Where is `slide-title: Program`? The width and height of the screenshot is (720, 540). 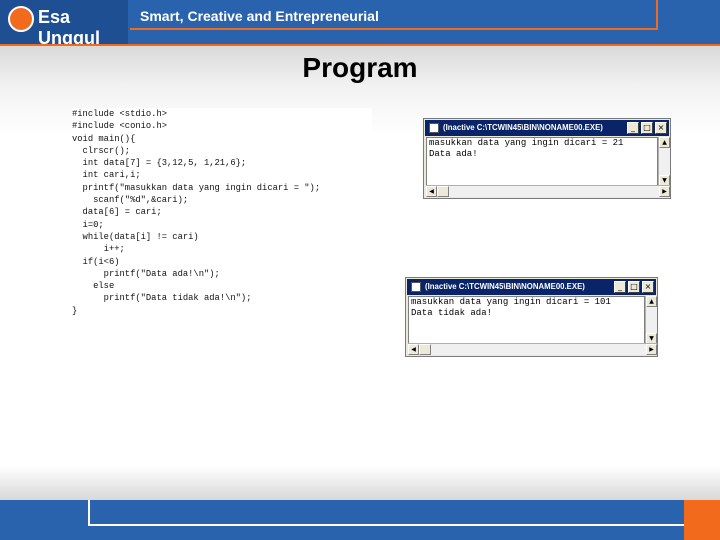
slide-title: Program is located at coordinates (360, 67).